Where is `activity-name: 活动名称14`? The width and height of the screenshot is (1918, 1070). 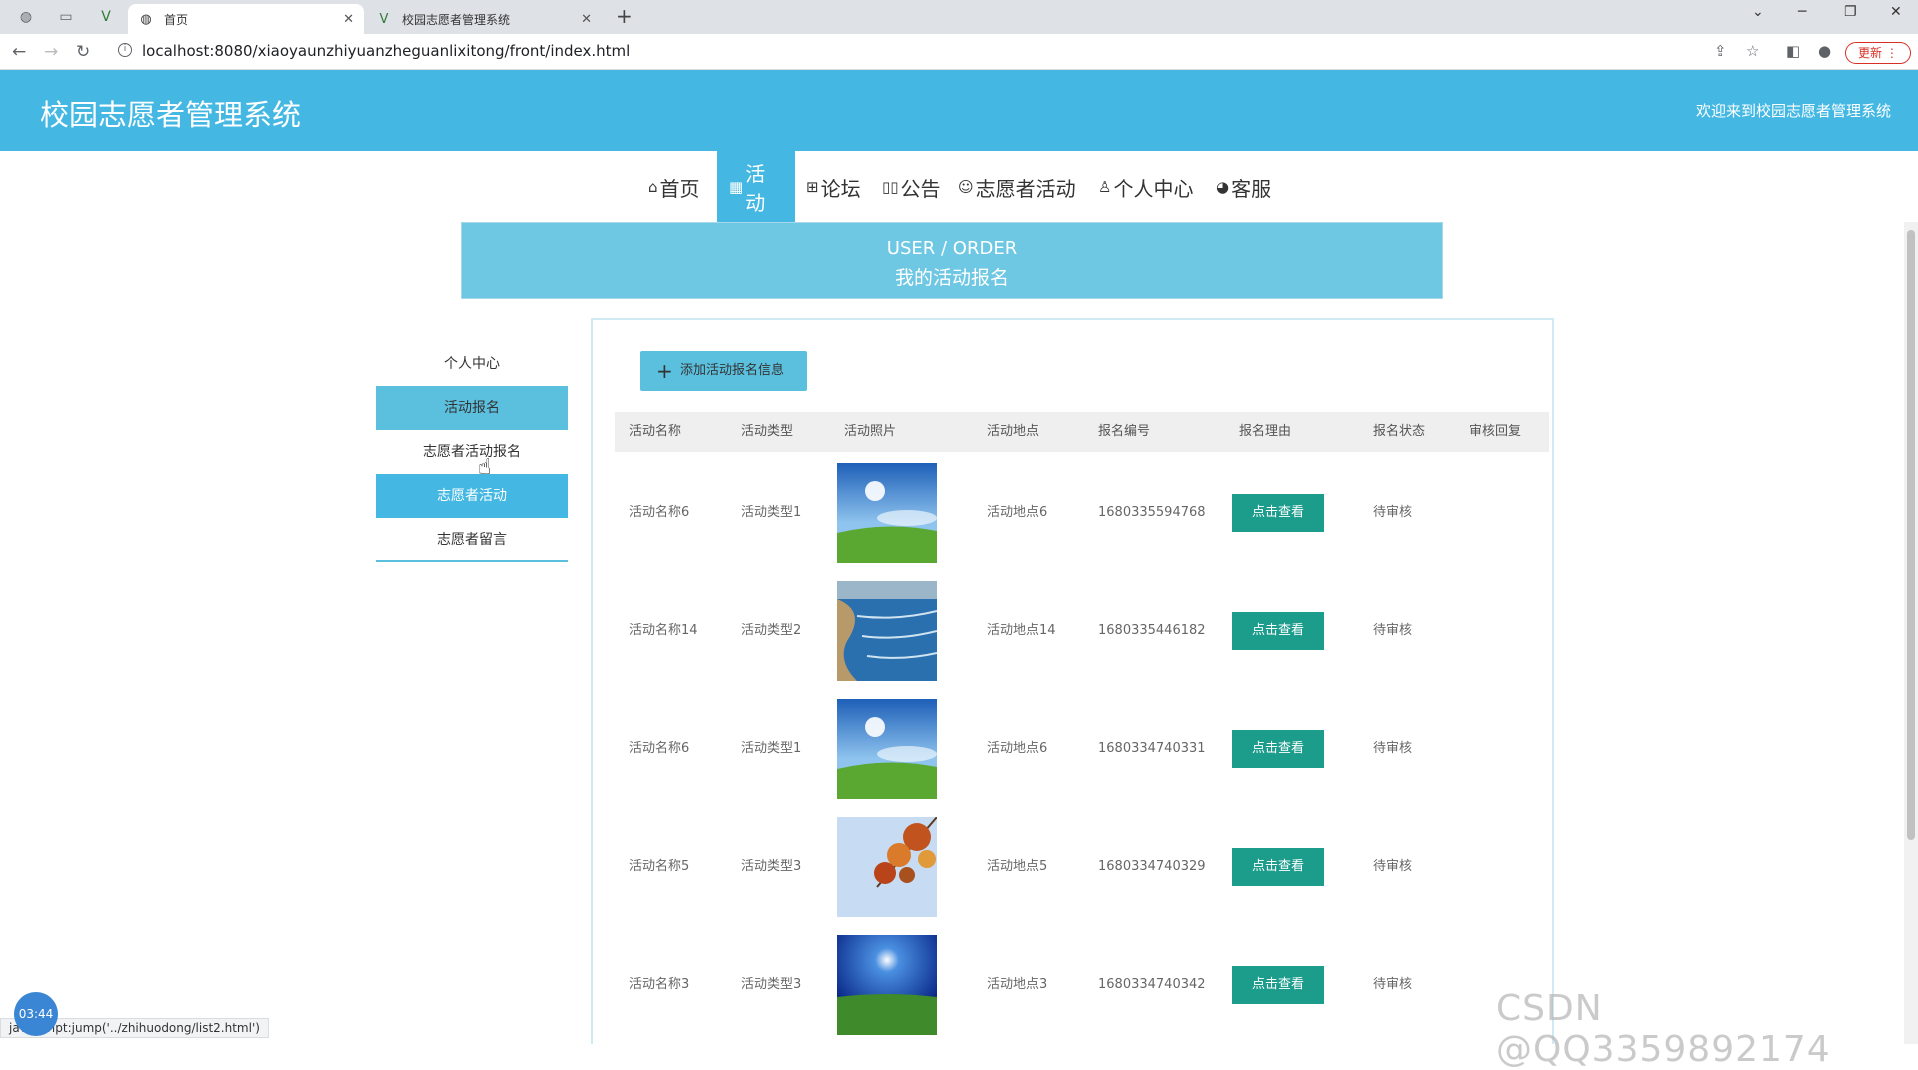 activity-name: 活动名称14 is located at coordinates (663, 630).